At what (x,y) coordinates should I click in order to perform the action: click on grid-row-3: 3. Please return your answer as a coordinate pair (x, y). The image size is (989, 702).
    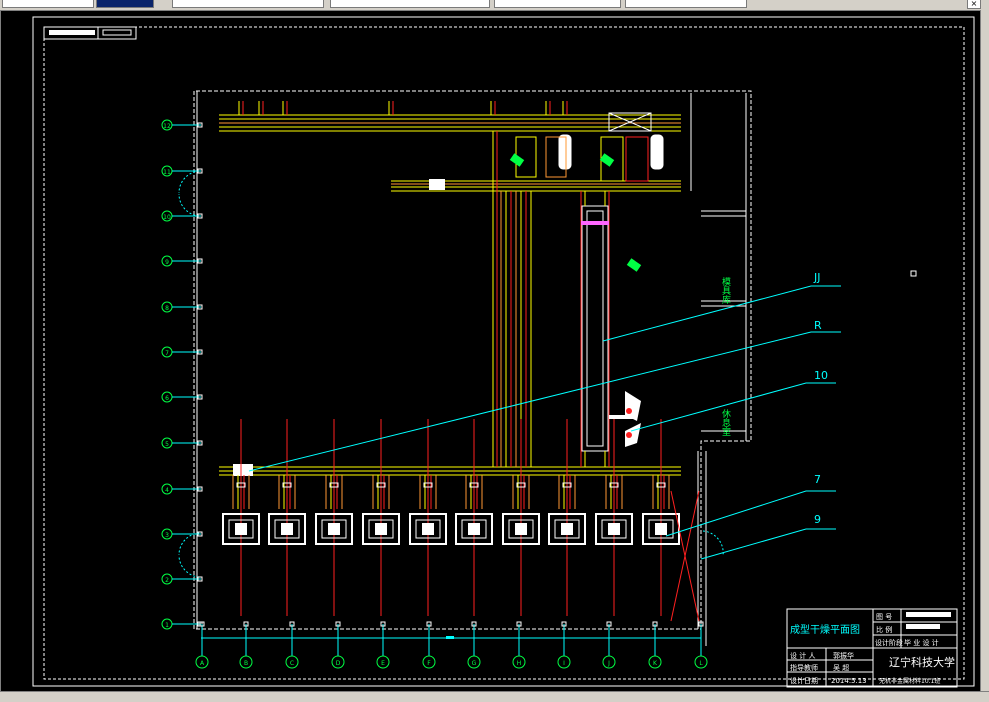
    Looking at the image, I should click on (182, 534).